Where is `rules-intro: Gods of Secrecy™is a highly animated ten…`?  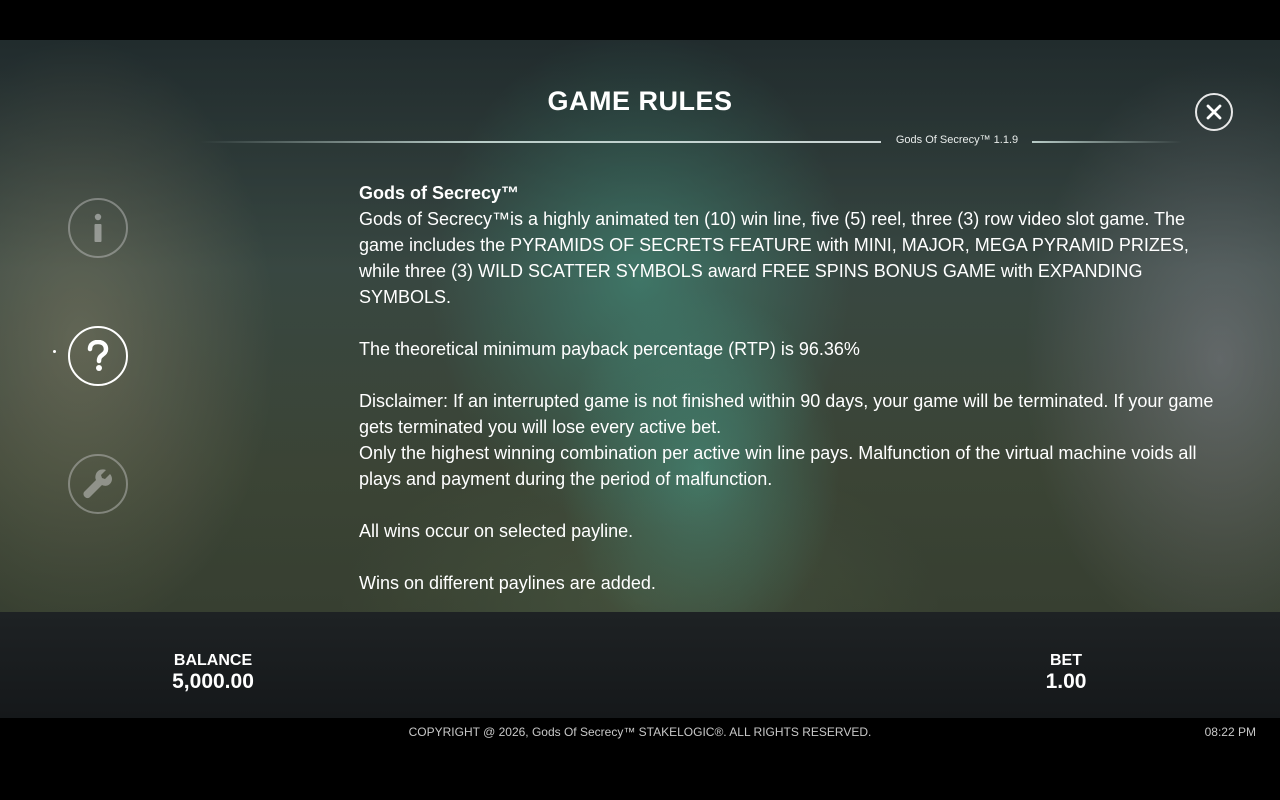
rules-intro: Gods of Secrecy™is a highly animated ten… is located at coordinates (774, 258).